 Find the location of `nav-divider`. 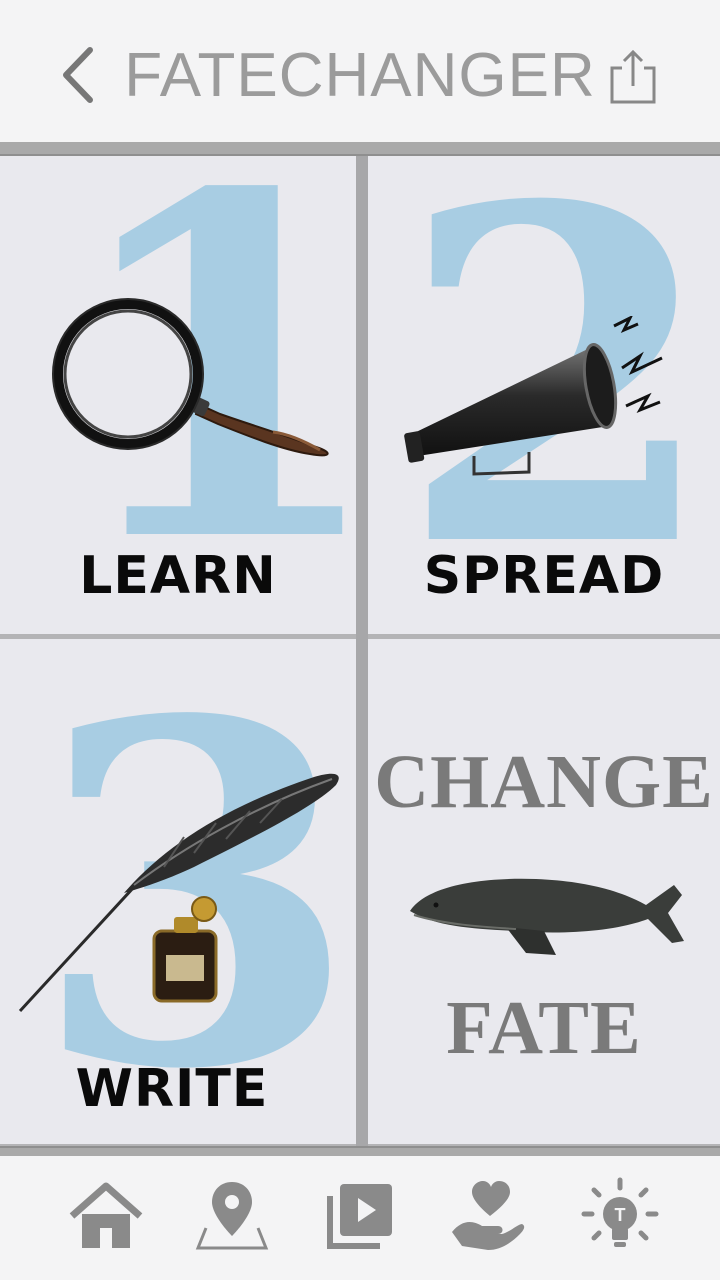

nav-divider is located at coordinates (360, 1151).